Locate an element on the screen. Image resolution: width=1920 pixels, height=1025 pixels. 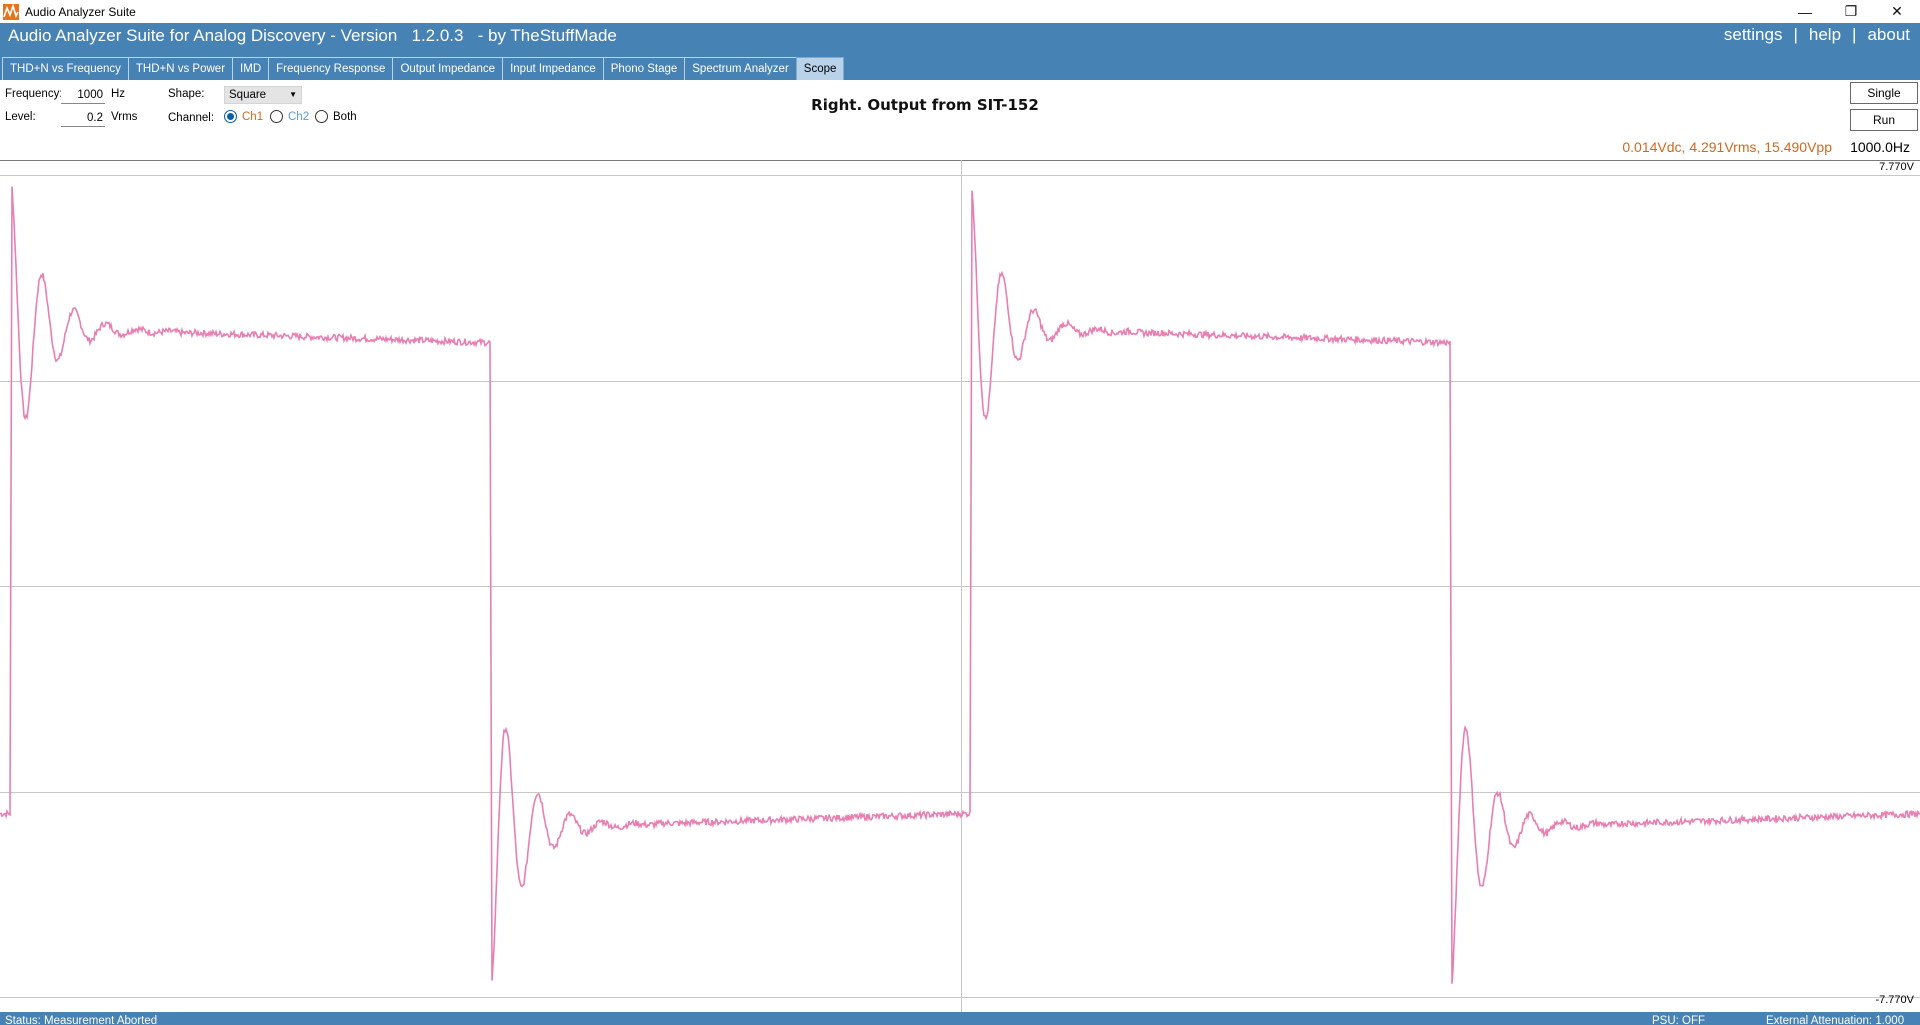
plot-title: Right. Output from SIT-152 is located at coordinates (925, 105).